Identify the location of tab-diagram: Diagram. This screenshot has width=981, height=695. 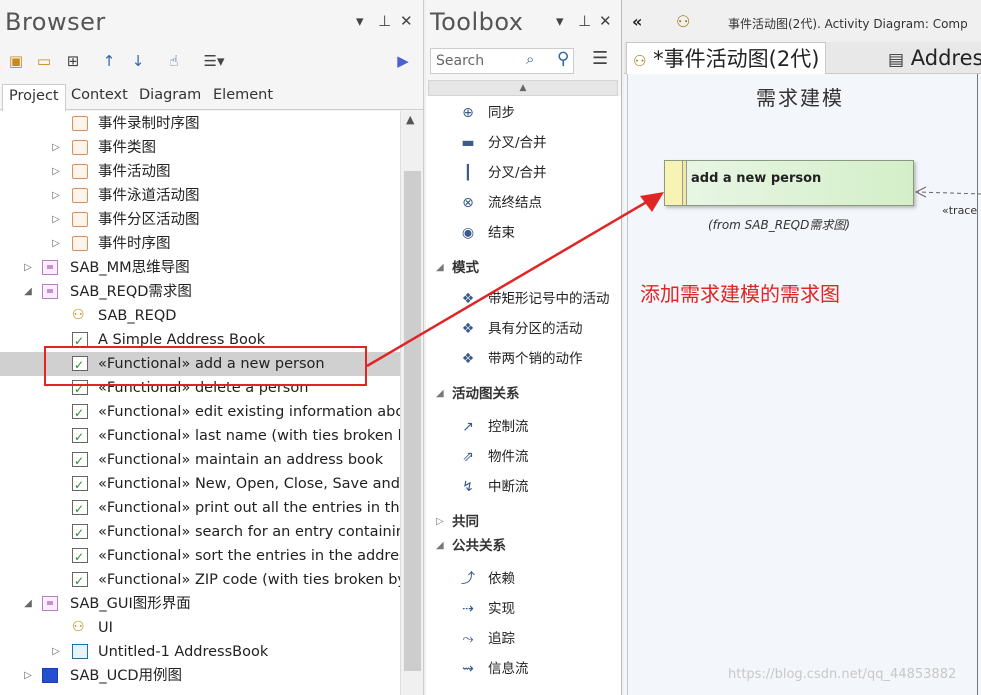
(170, 97).